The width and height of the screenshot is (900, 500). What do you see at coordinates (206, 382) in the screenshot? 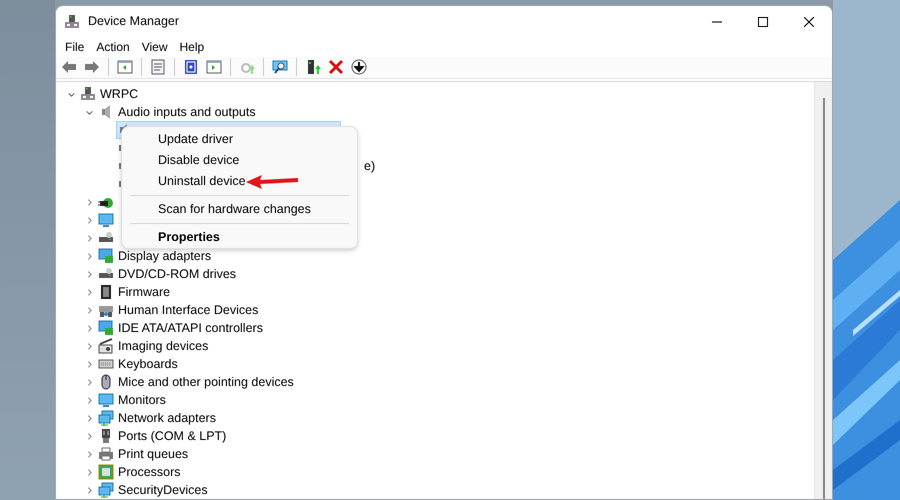
I see `tree-item-label: Mice and other pointing devices` at bounding box center [206, 382].